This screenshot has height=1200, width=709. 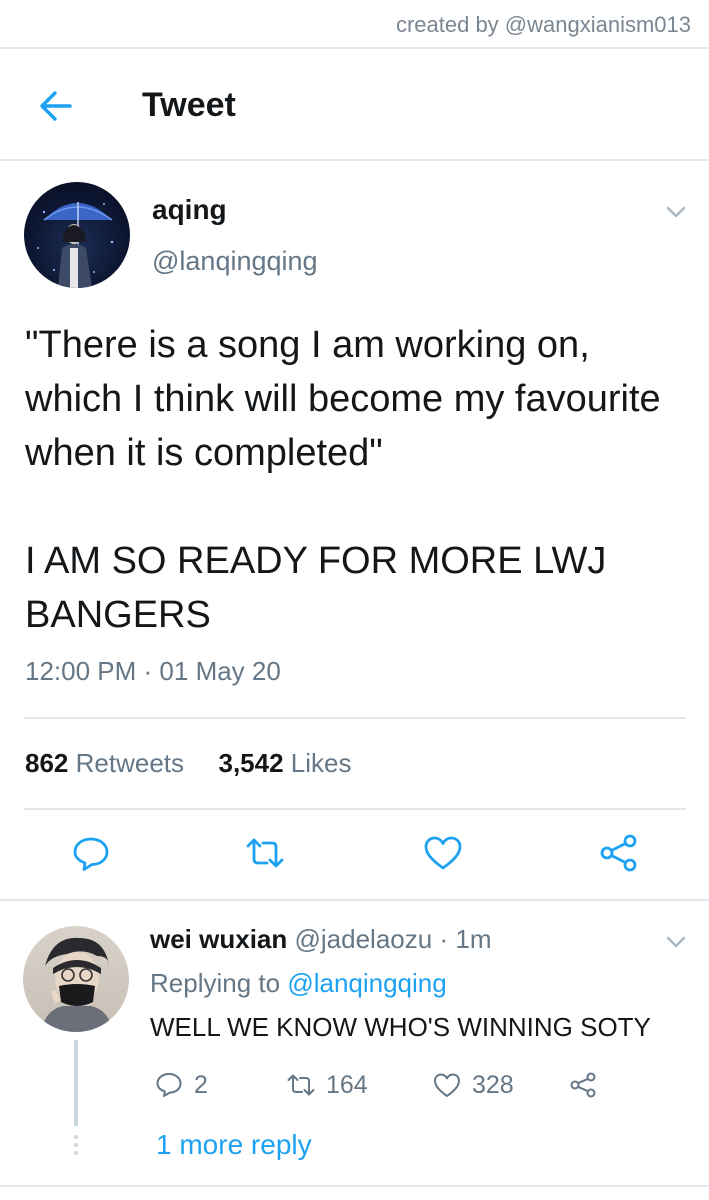 What do you see at coordinates (47, 763) in the screenshot?
I see `retweets-count: 862` at bounding box center [47, 763].